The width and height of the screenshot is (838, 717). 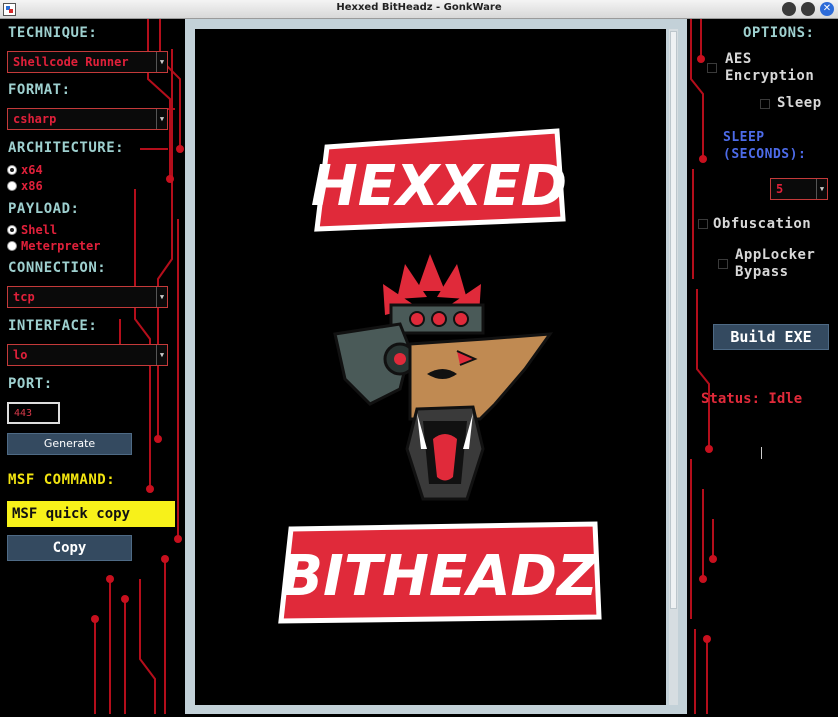 I want to click on radio-shell: Shell, so click(x=31, y=230).